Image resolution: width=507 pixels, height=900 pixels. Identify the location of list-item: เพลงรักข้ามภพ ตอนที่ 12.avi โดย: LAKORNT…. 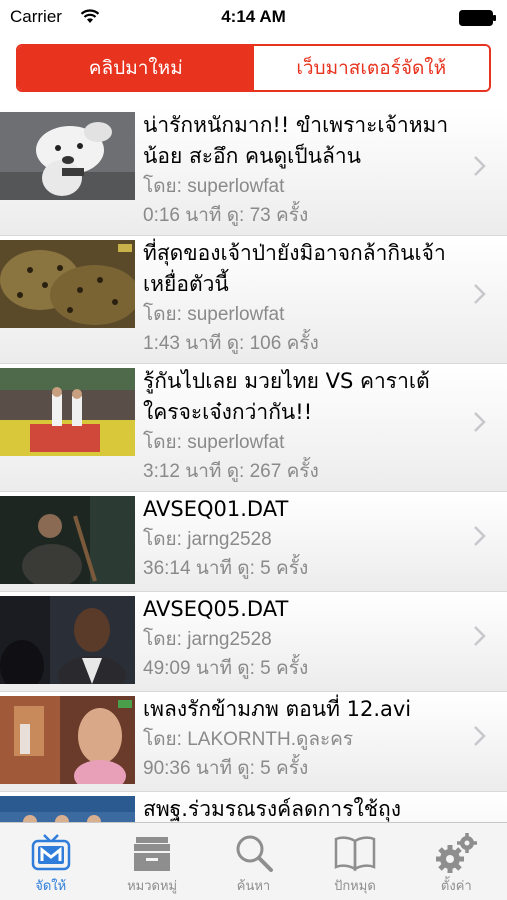
(253, 742).